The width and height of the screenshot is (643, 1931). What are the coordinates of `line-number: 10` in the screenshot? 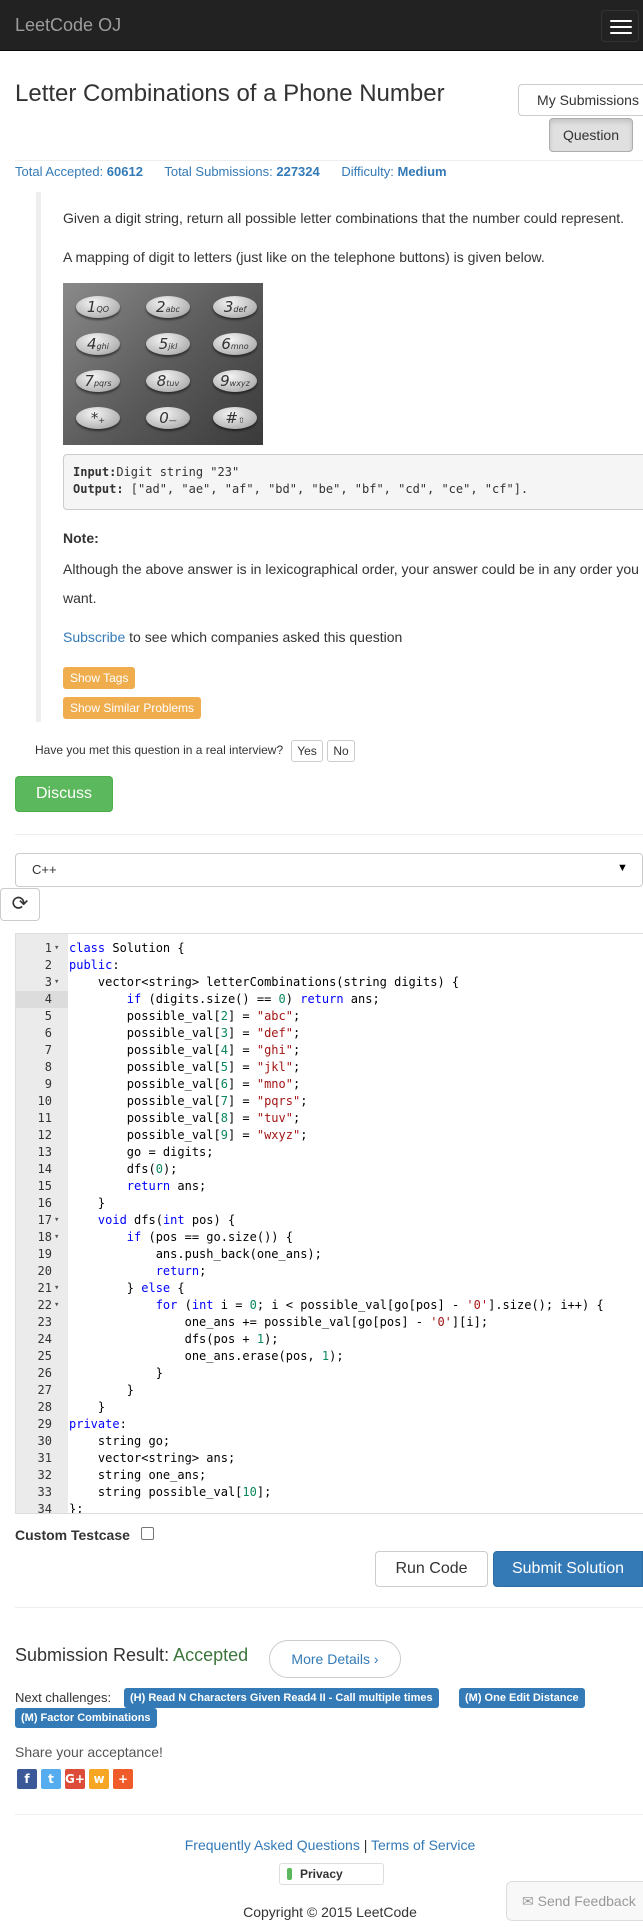 It's located at (44, 1101).